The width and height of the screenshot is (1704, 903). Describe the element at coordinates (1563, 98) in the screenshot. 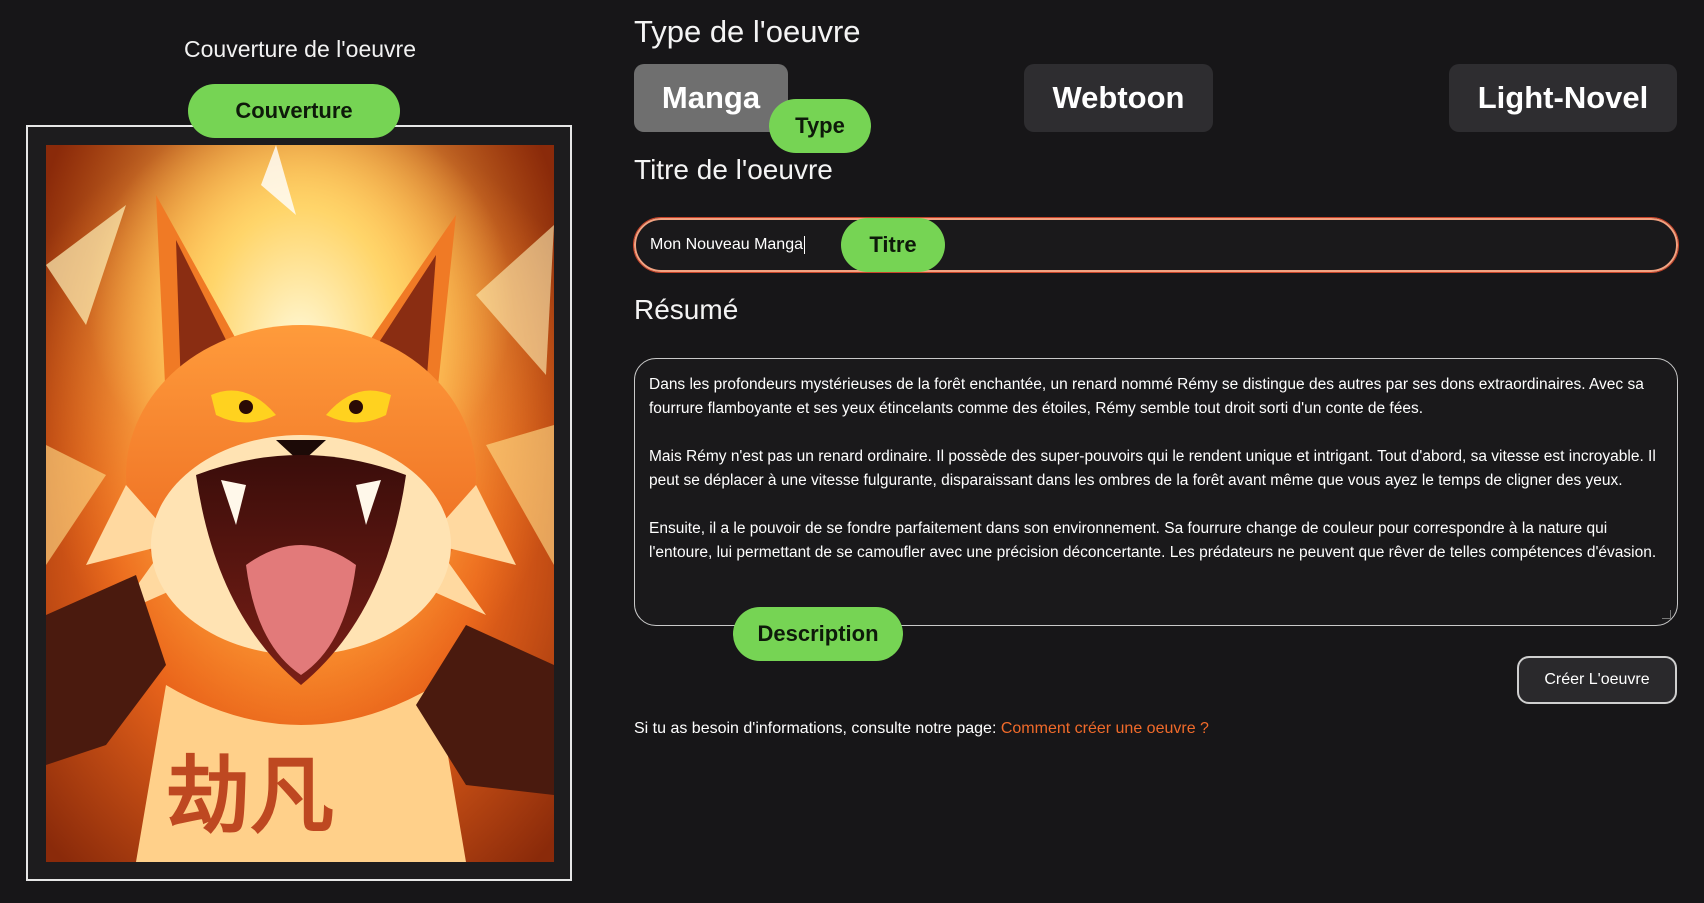

I see `type-option-light-novel: Light-Novel` at that location.